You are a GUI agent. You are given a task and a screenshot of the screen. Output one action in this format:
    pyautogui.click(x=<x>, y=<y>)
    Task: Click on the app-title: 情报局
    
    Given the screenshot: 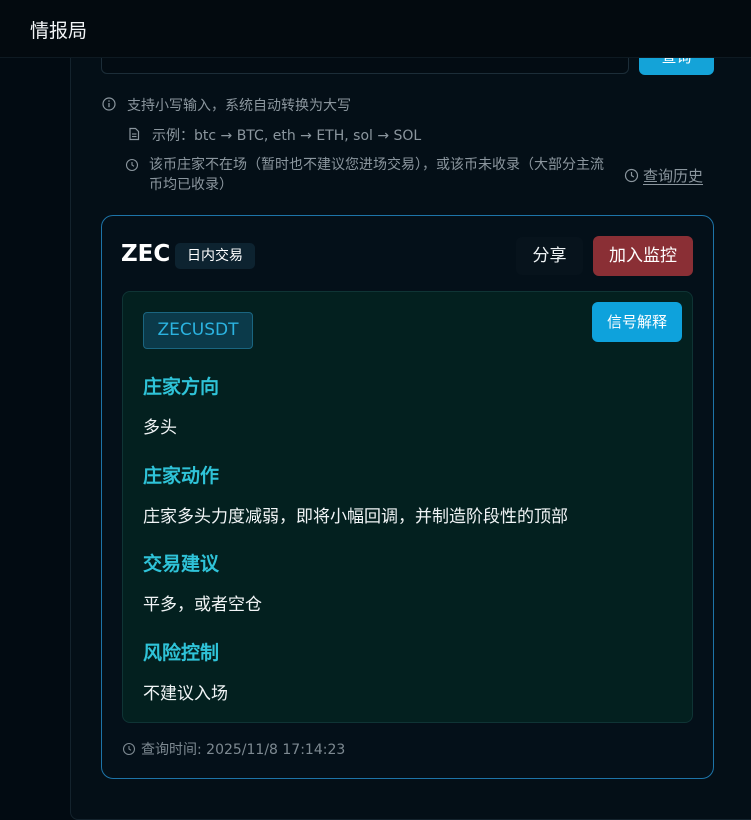 What is the action you would take?
    pyautogui.click(x=59, y=31)
    